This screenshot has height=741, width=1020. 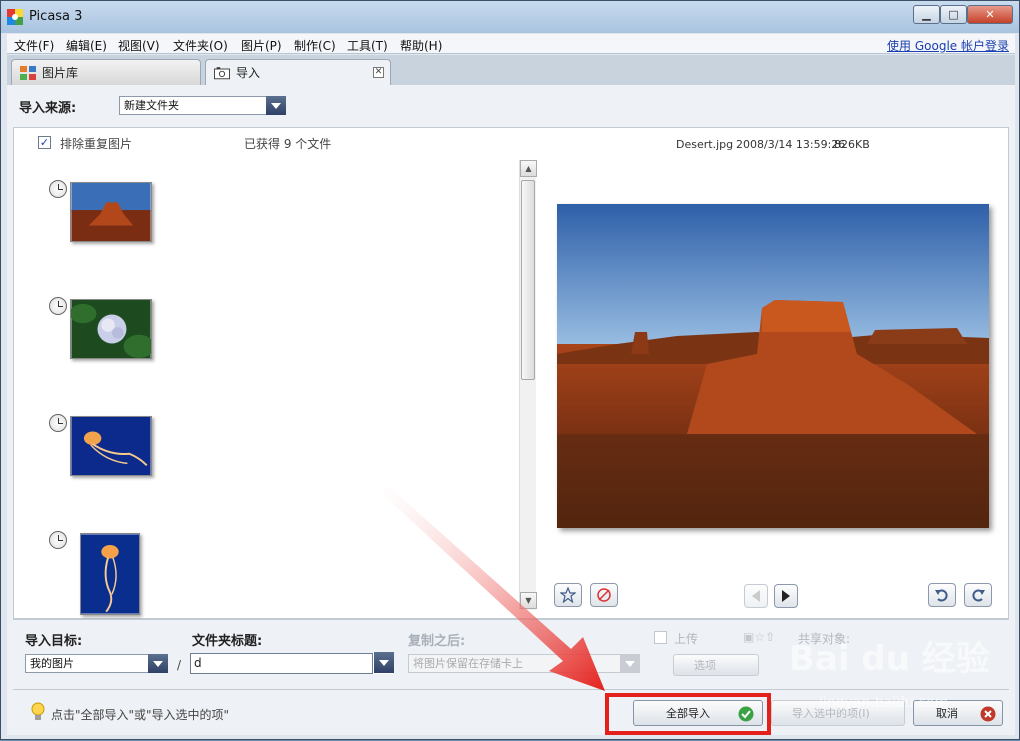 I want to click on after-copy-value: 将图片保留在存储卡上, so click(x=468, y=663).